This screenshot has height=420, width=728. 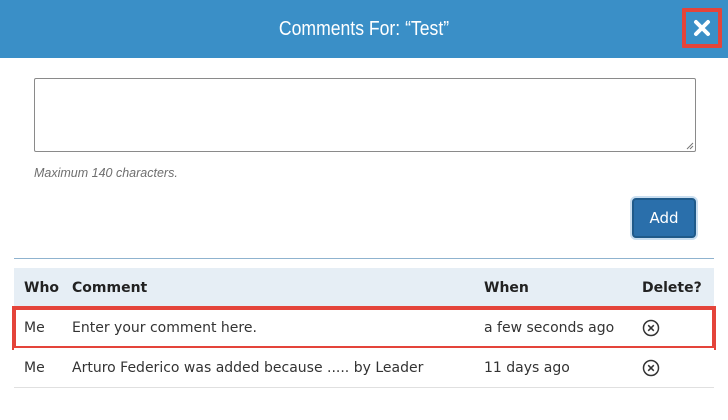 I want to click on dialog-header: Comments For: “Test”, so click(x=364, y=29).